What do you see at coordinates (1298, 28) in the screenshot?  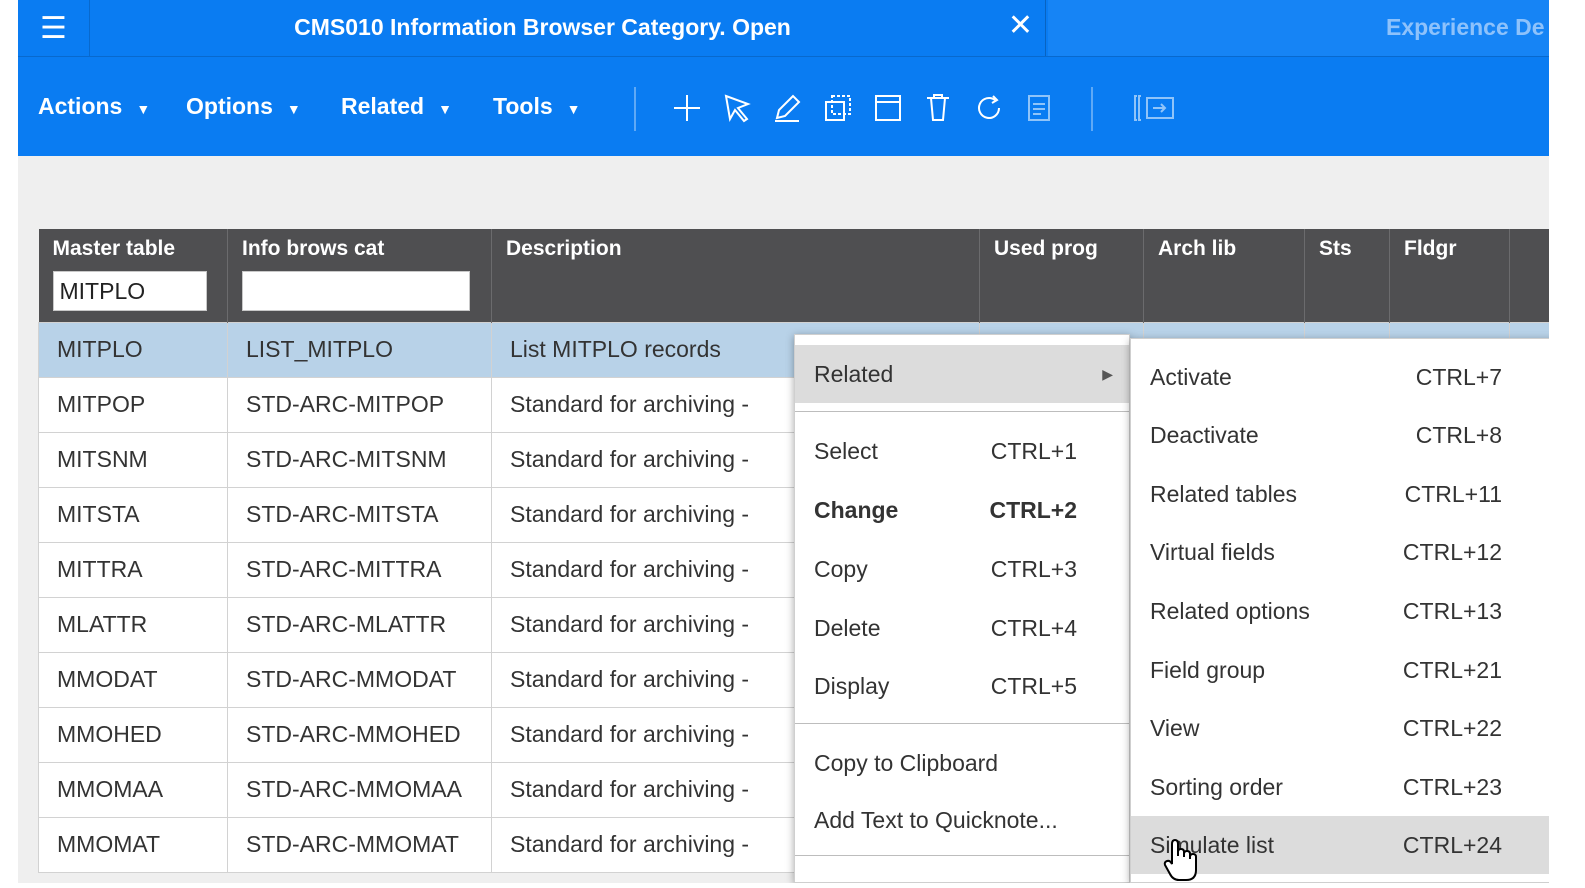 I see `tab-experience: Experience De` at bounding box center [1298, 28].